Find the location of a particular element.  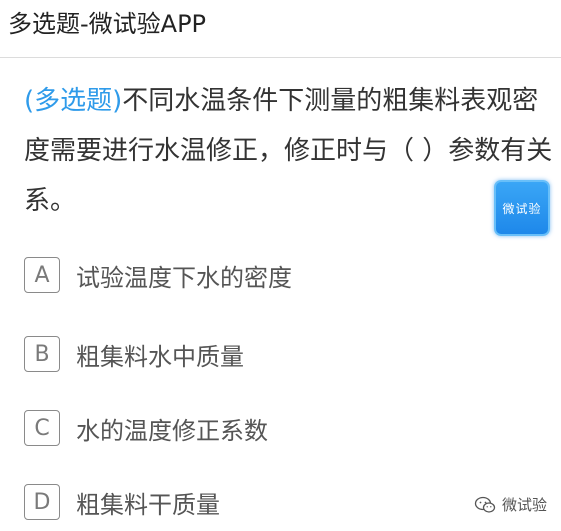

weishiyan-badge-button: 微试验 is located at coordinates (522, 208).